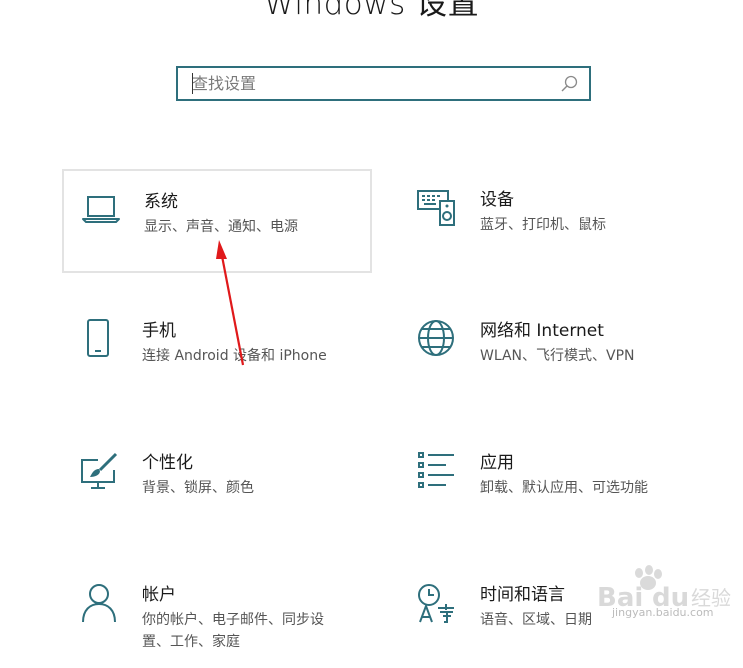 This screenshot has height=668, width=743. What do you see at coordinates (159, 595) in the screenshot?
I see `tile-title: 帐户` at bounding box center [159, 595].